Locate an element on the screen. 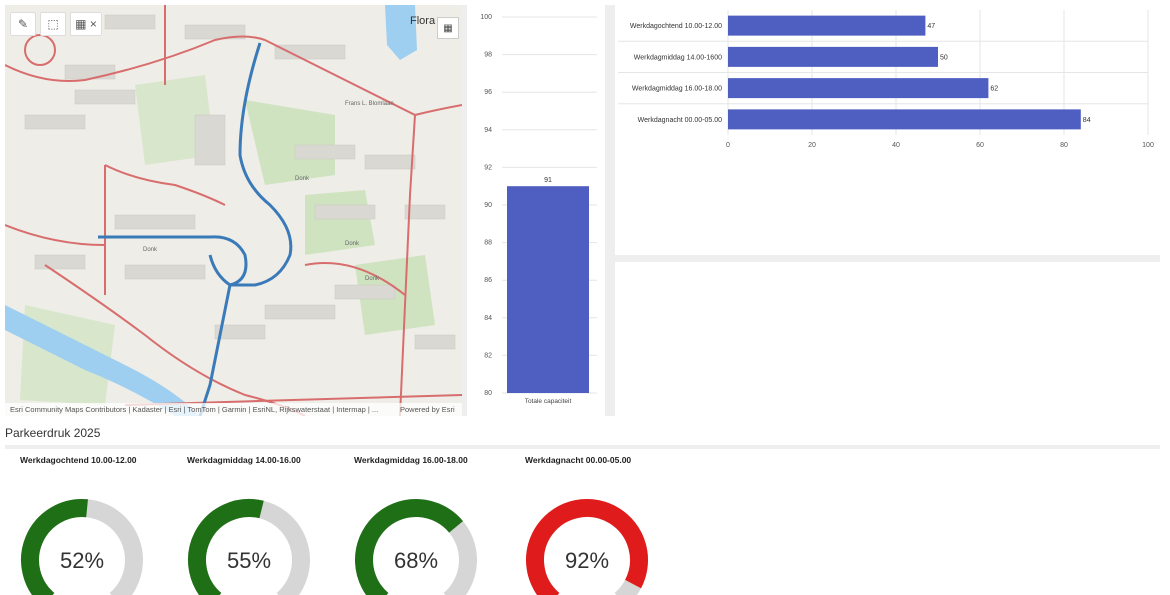  gauge-value: 68% is located at coordinates (416, 560).